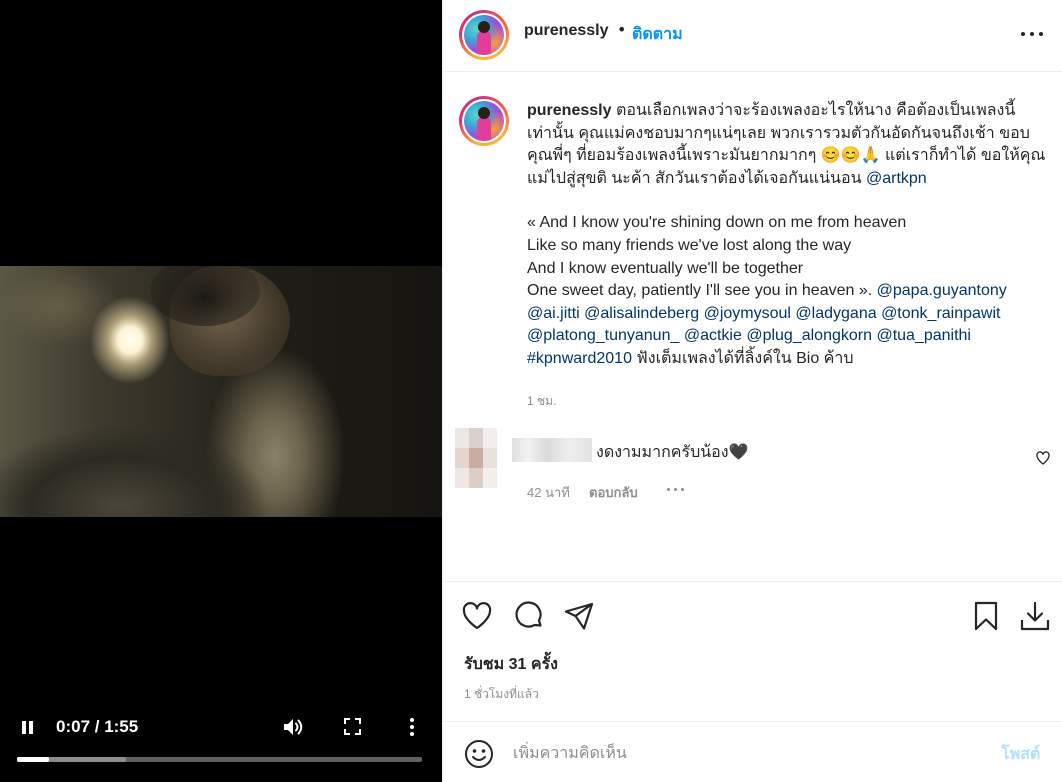 Image resolution: width=1062 pixels, height=782 pixels. Describe the element at coordinates (613, 492) in the screenshot. I see `reply-button: ตอบกลับ` at that location.